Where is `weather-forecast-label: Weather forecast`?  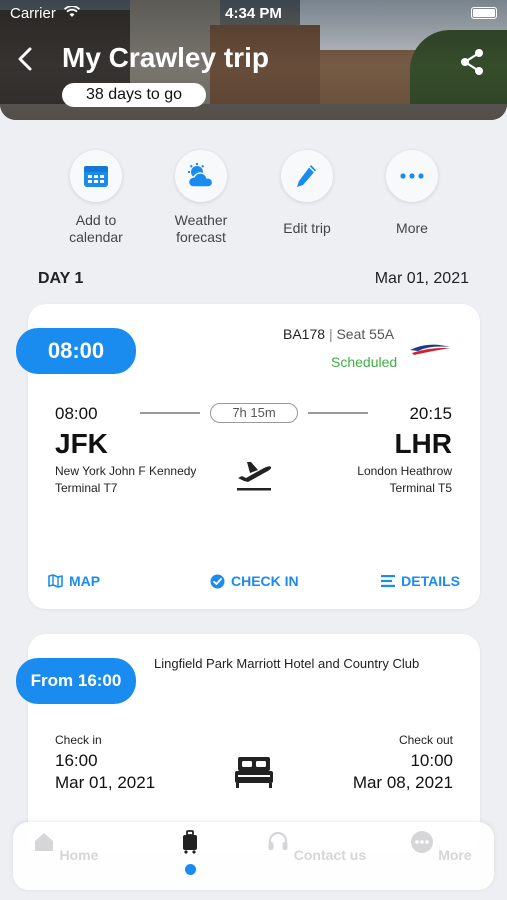 weather-forecast-label: Weather forecast is located at coordinates (201, 228).